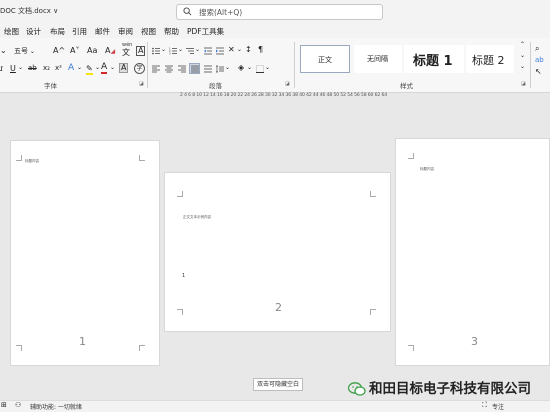  What do you see at coordinates (46, 68) in the screenshot?
I see `subscript-button: x₂` at bounding box center [46, 68].